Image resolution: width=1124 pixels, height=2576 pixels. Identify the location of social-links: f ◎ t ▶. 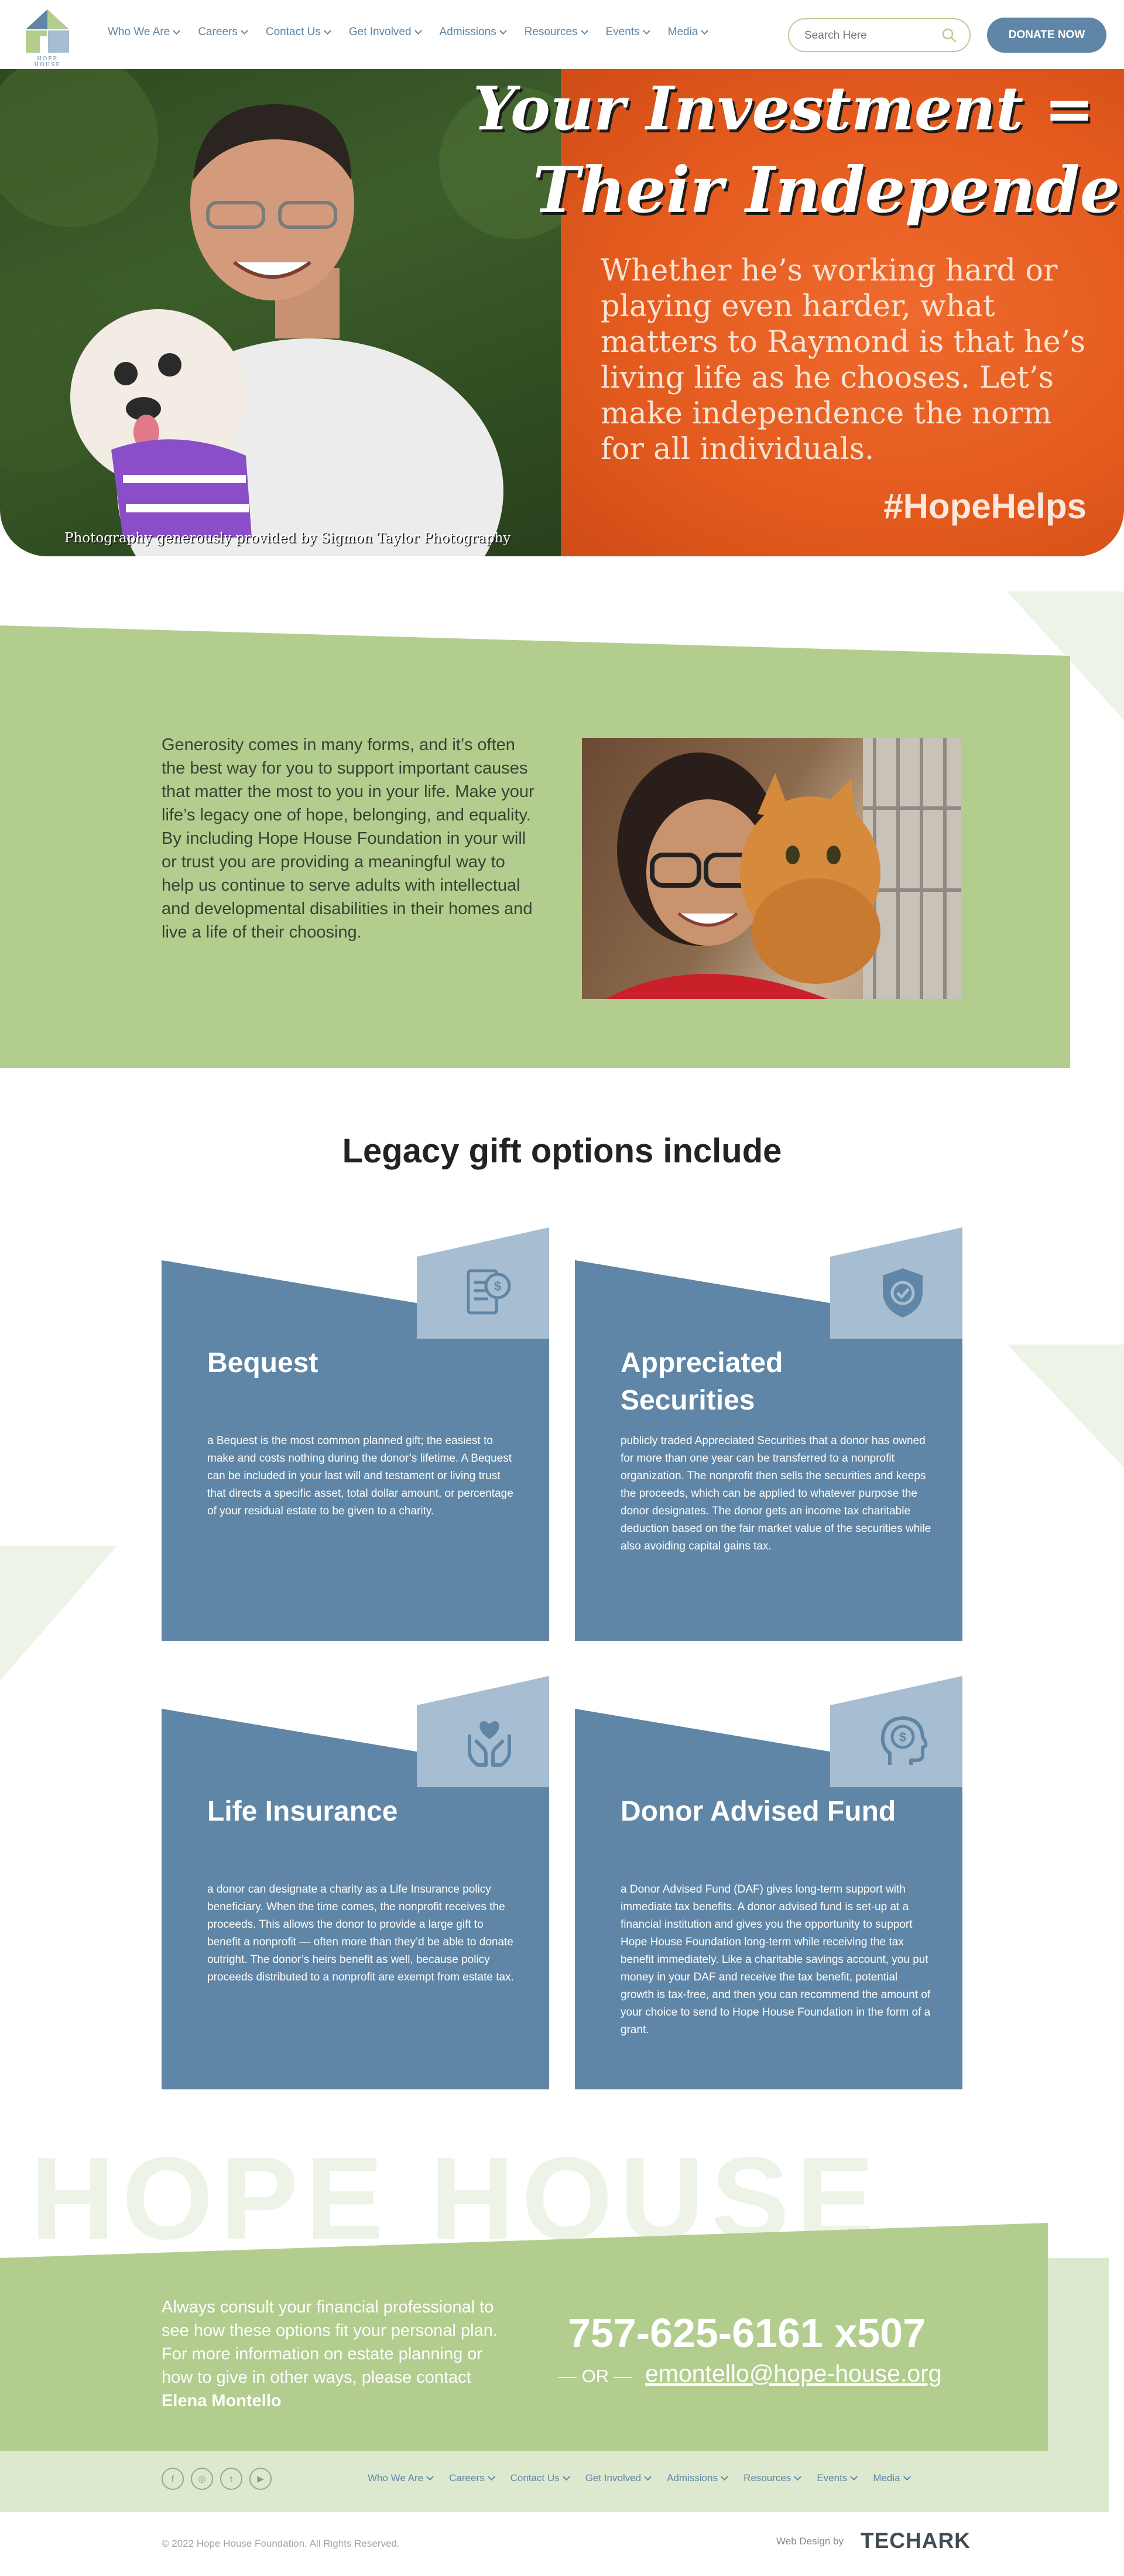
(217, 2479).